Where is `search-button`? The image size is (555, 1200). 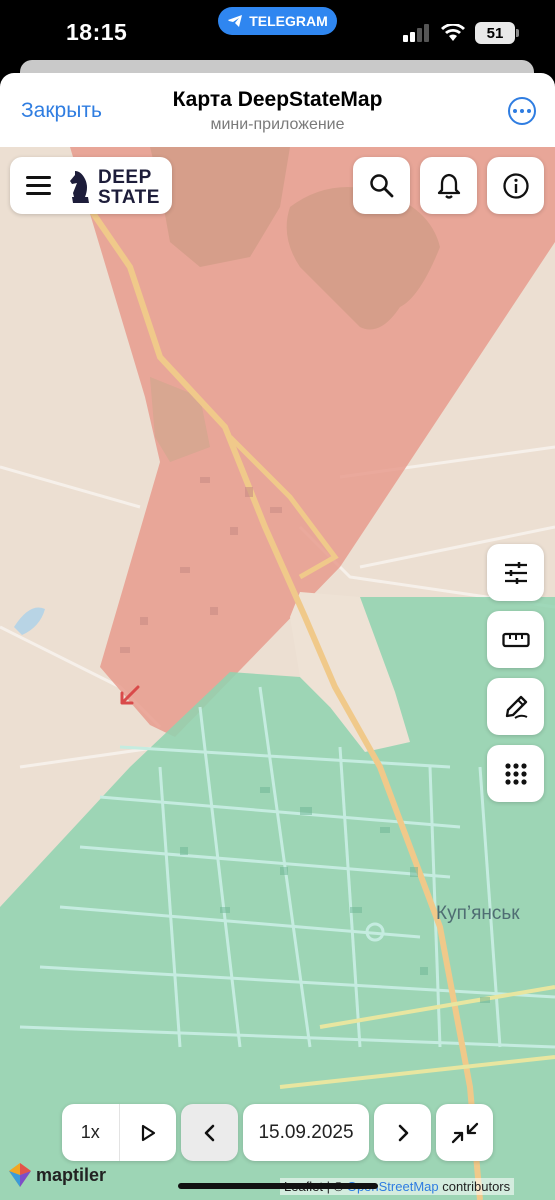
search-button is located at coordinates (381, 185).